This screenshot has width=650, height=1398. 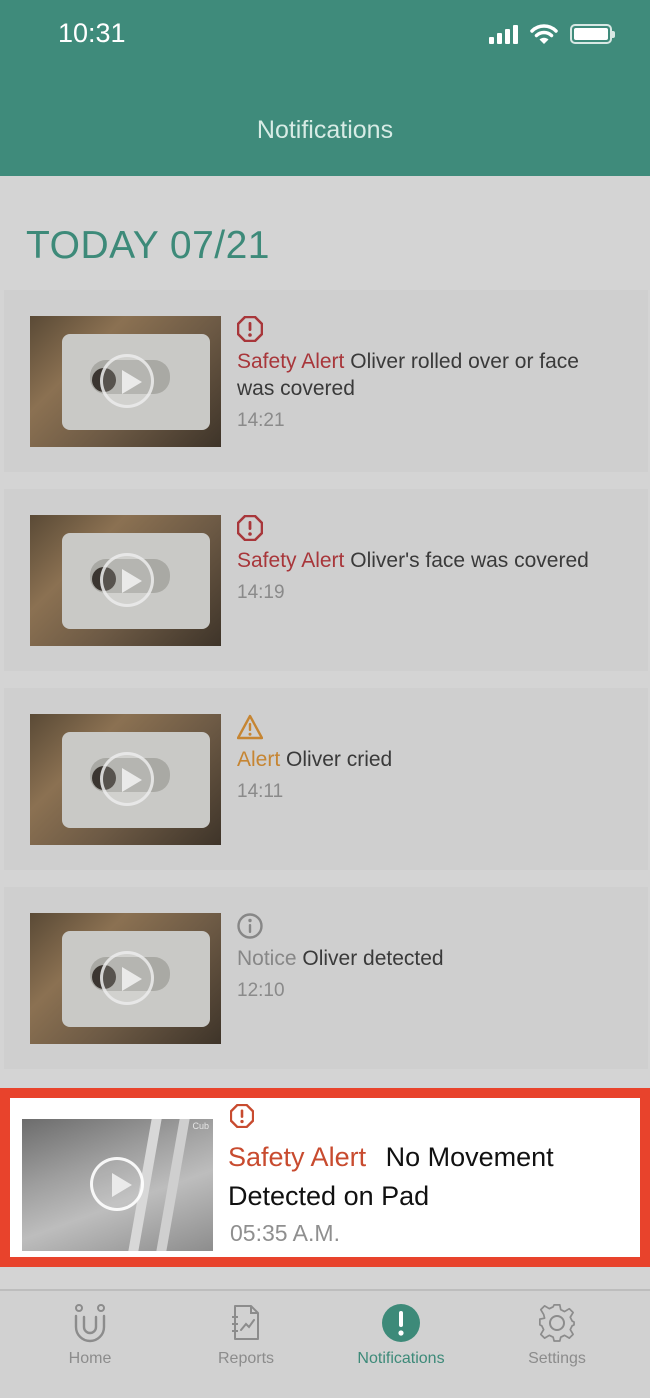 What do you see at coordinates (148, 245) in the screenshot?
I see `section-date-title: TODAY 07/21` at bounding box center [148, 245].